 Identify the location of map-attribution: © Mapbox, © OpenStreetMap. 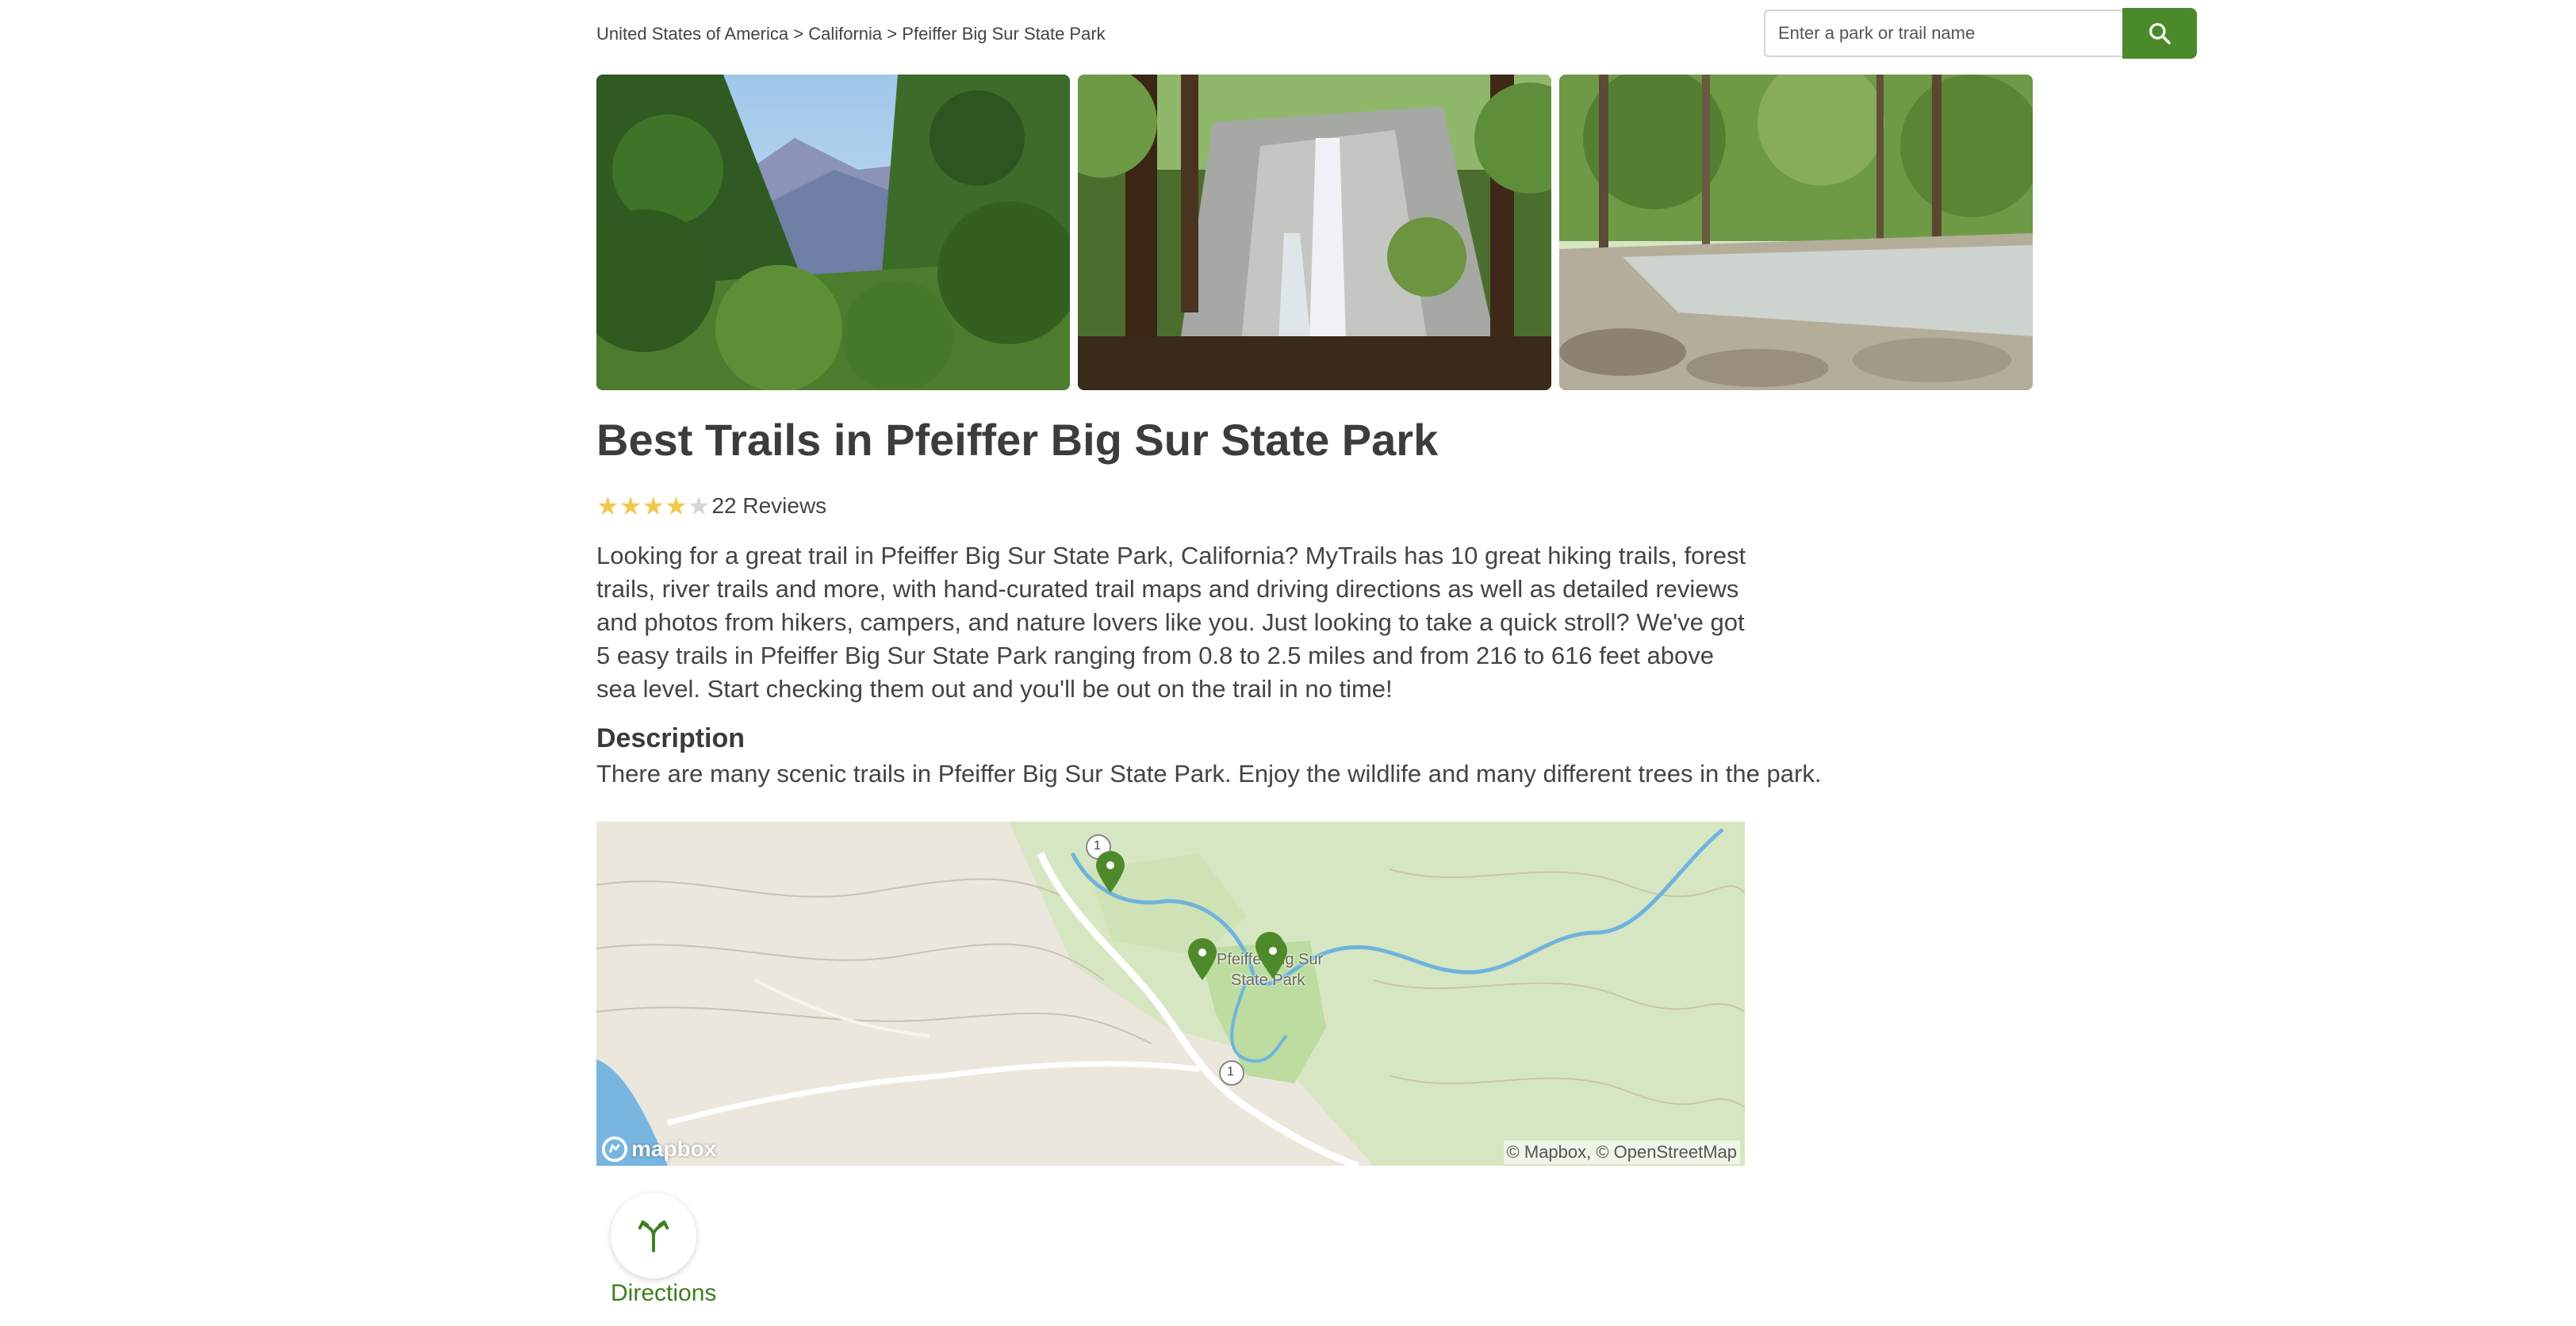
(1621, 1152).